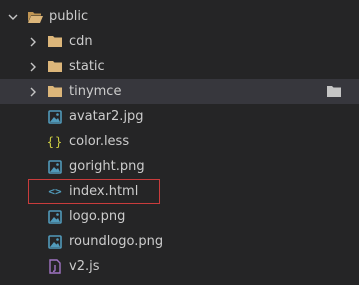 The height and width of the screenshot is (285, 359). What do you see at coordinates (179, 216) in the screenshot?
I see `tree-row-logo: logo.png` at bounding box center [179, 216].